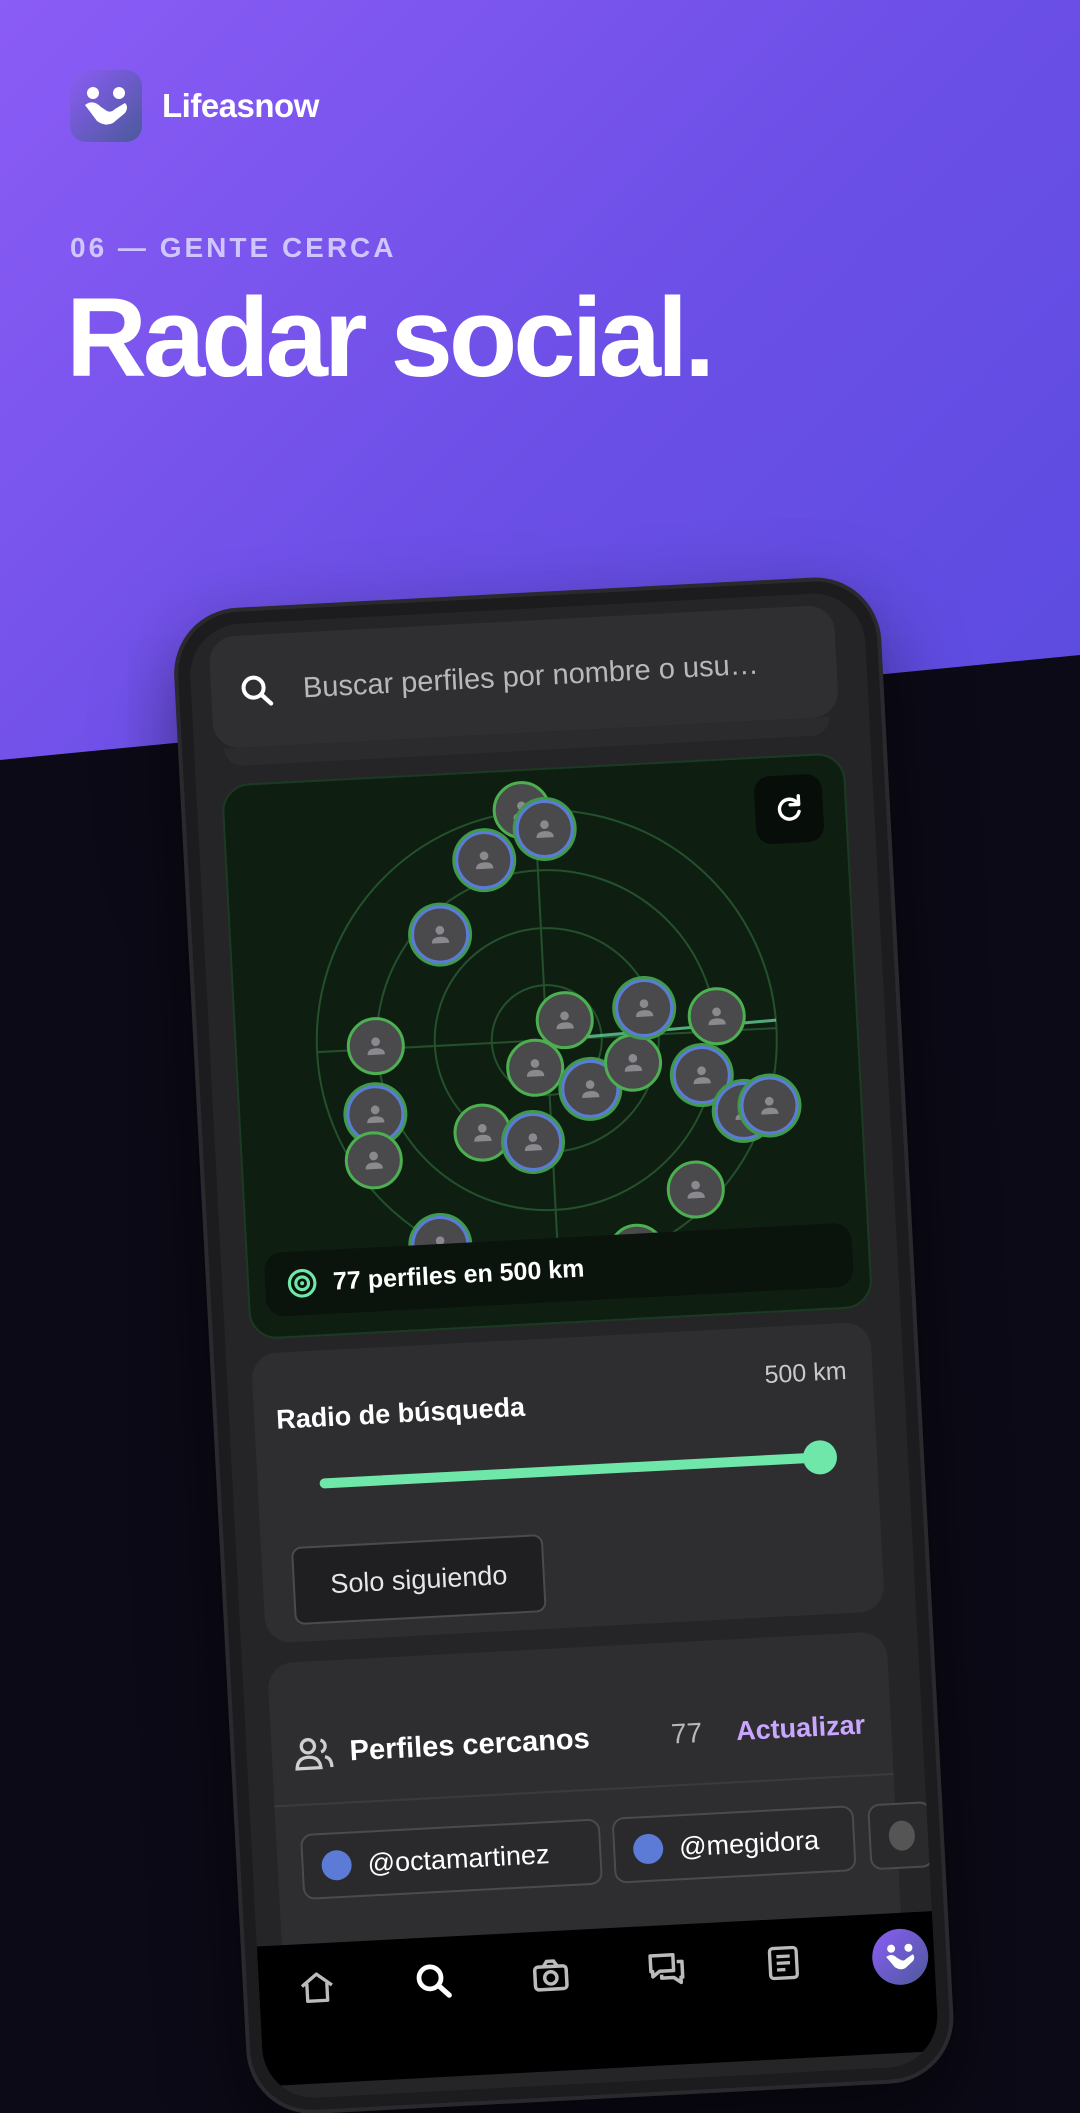 The image size is (1080, 2113). Describe the element at coordinates (550, 1975) in the screenshot. I see `camera-icon` at that location.